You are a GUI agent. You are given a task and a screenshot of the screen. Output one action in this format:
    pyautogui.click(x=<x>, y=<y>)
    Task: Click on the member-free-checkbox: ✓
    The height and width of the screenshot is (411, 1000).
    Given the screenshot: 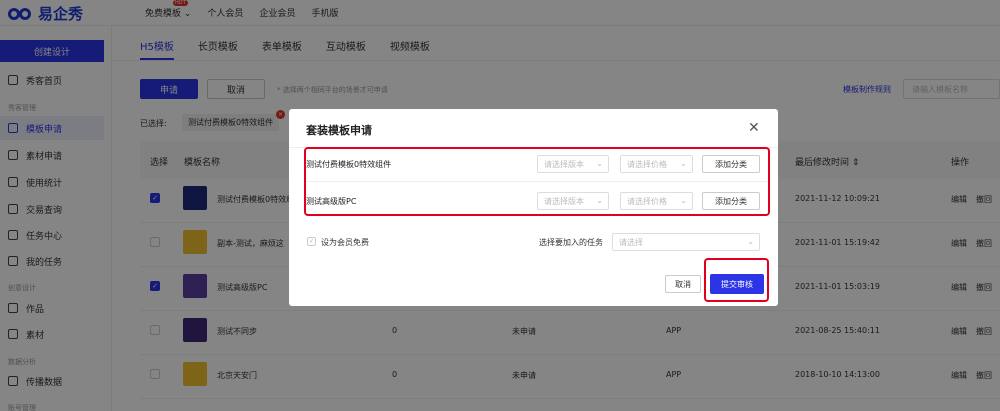 What is the action you would take?
    pyautogui.click(x=311, y=241)
    